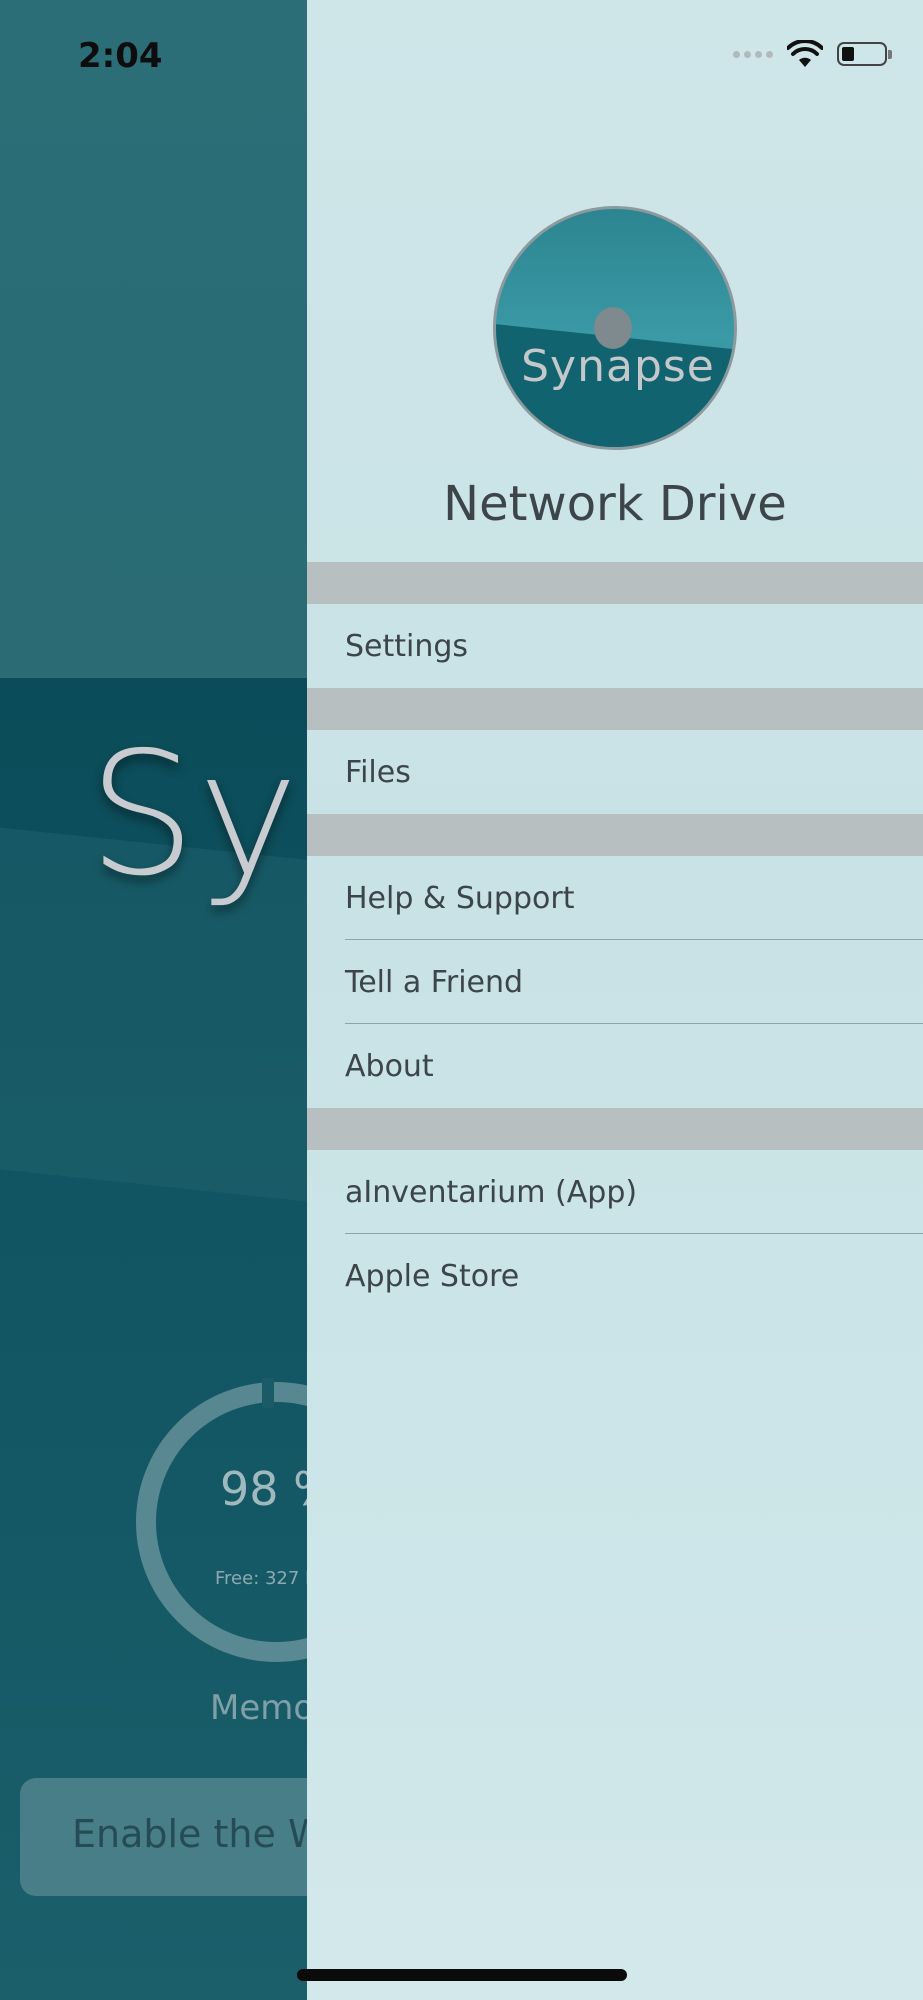 The height and width of the screenshot is (2000, 923). I want to click on status-time: 2:04, so click(120, 56).